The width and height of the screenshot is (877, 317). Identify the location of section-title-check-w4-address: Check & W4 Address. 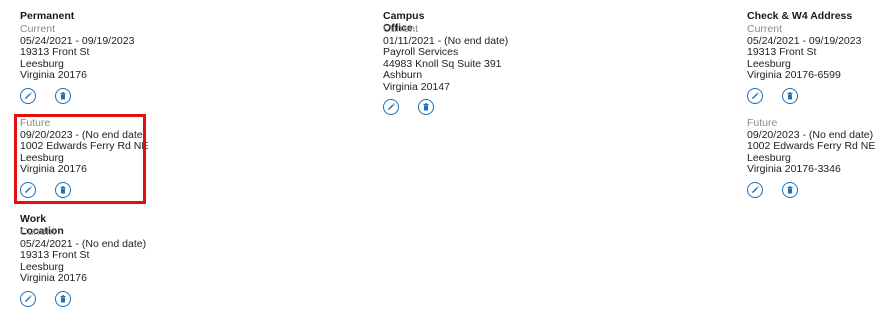
(800, 16).